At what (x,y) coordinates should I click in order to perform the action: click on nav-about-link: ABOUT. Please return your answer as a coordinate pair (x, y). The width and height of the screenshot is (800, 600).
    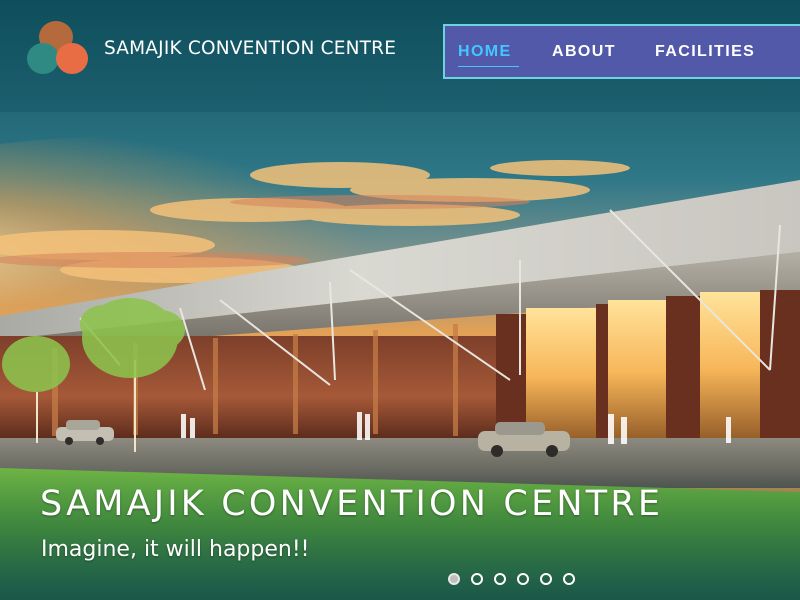
    Looking at the image, I should click on (584, 52).